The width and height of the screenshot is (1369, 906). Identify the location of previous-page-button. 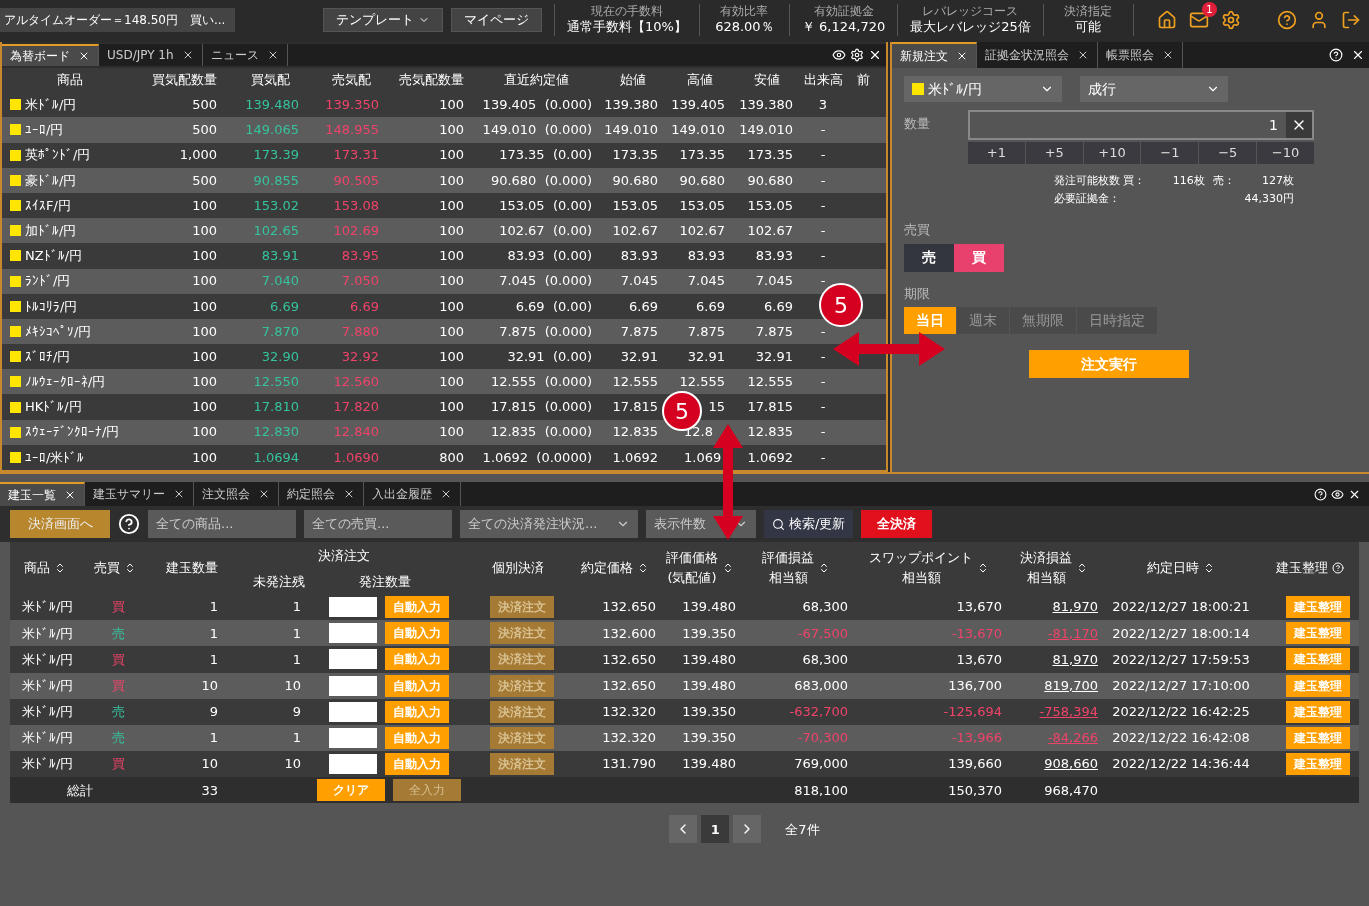
(683, 829).